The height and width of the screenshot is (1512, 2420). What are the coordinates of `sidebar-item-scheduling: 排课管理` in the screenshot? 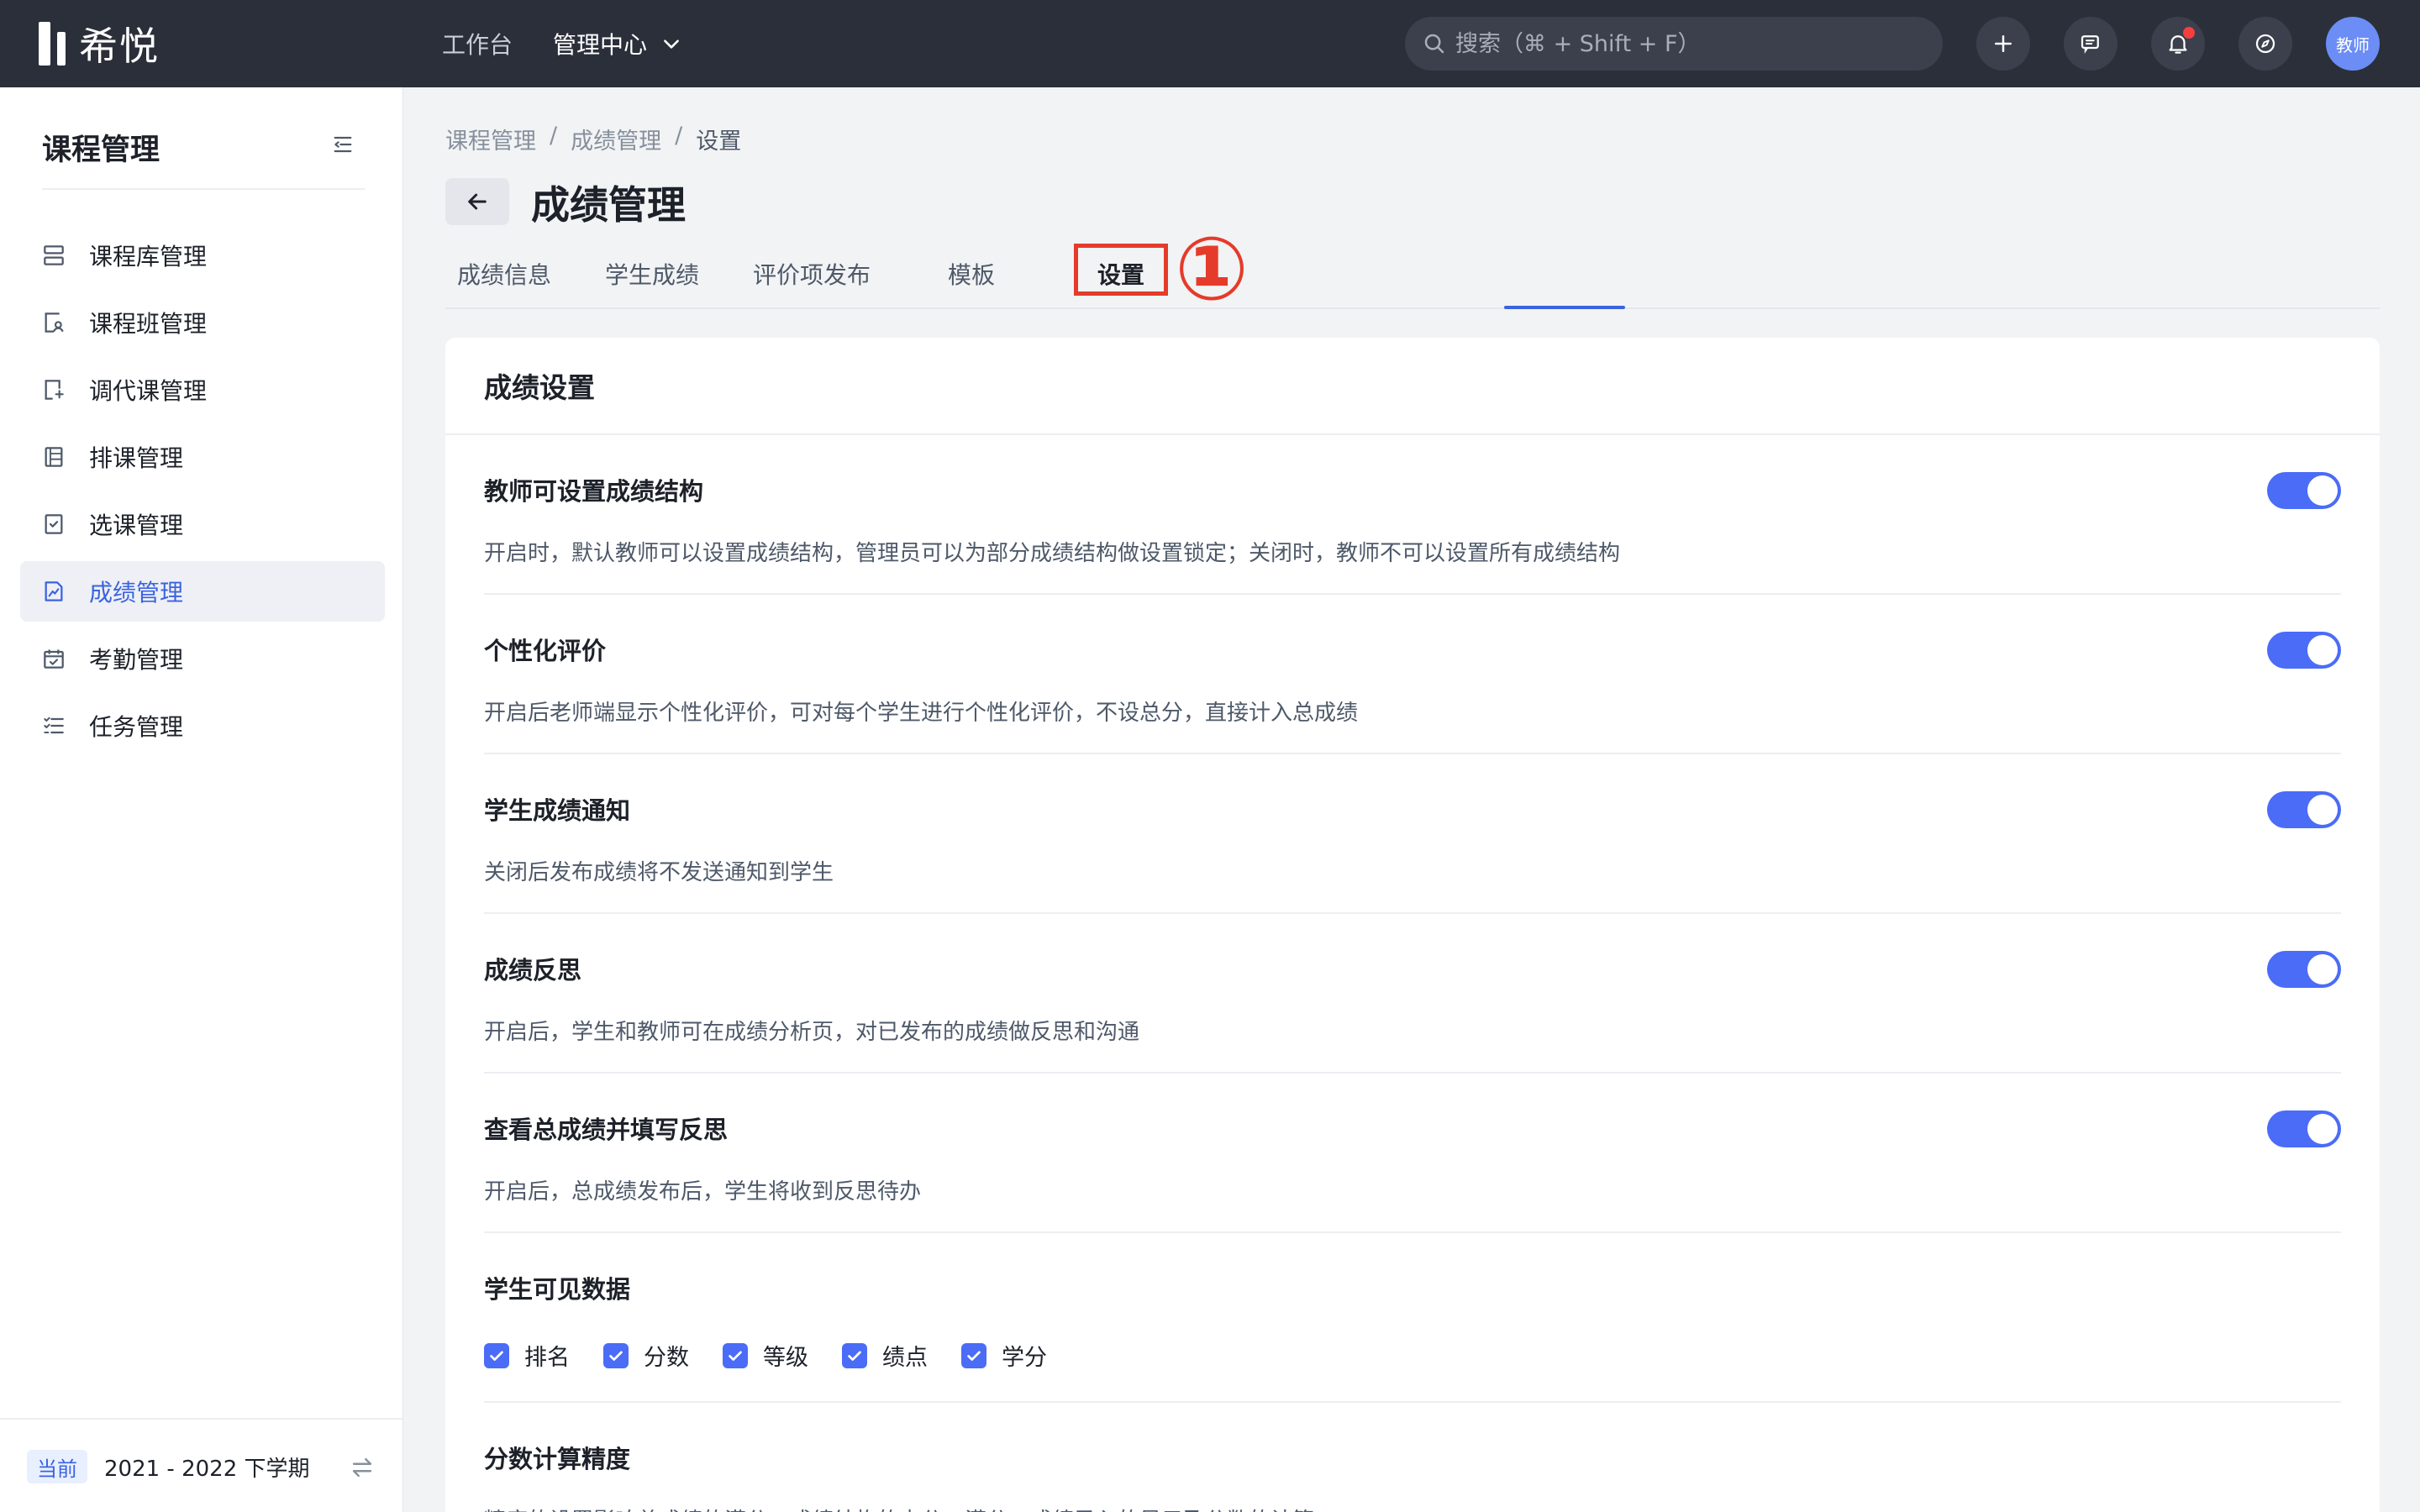 It's located at (202, 457).